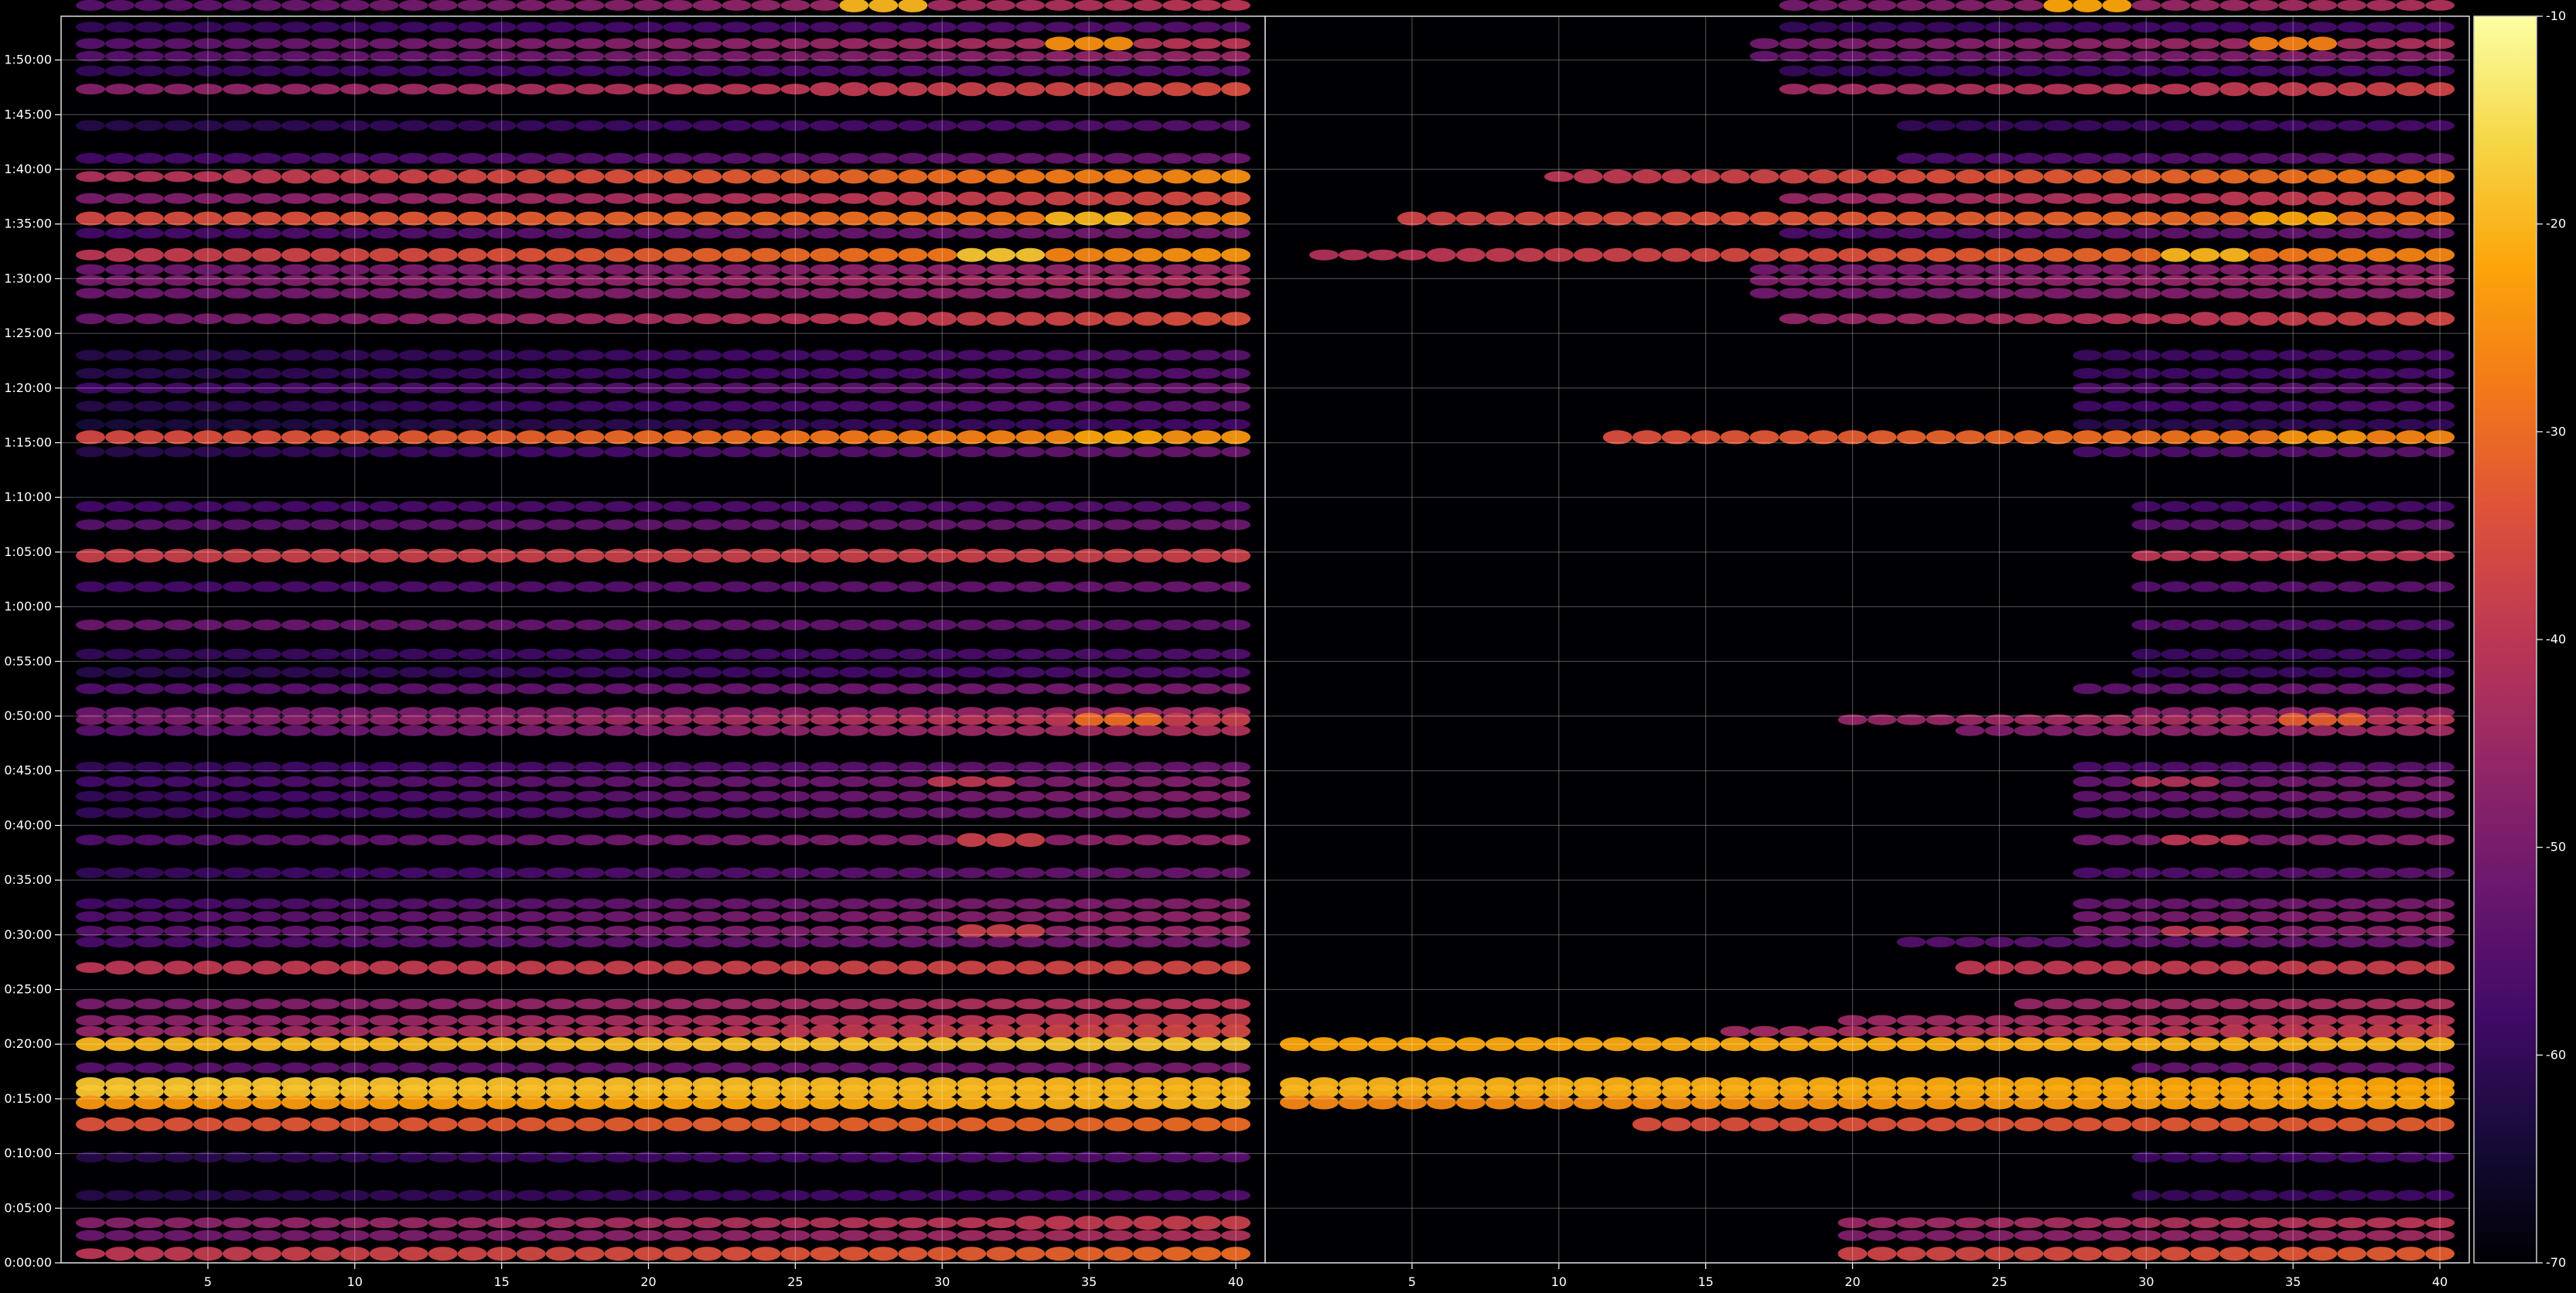  Describe the element at coordinates (590, 1031) in the screenshot. I see `heat-cell-left-band48-x18` at that location.